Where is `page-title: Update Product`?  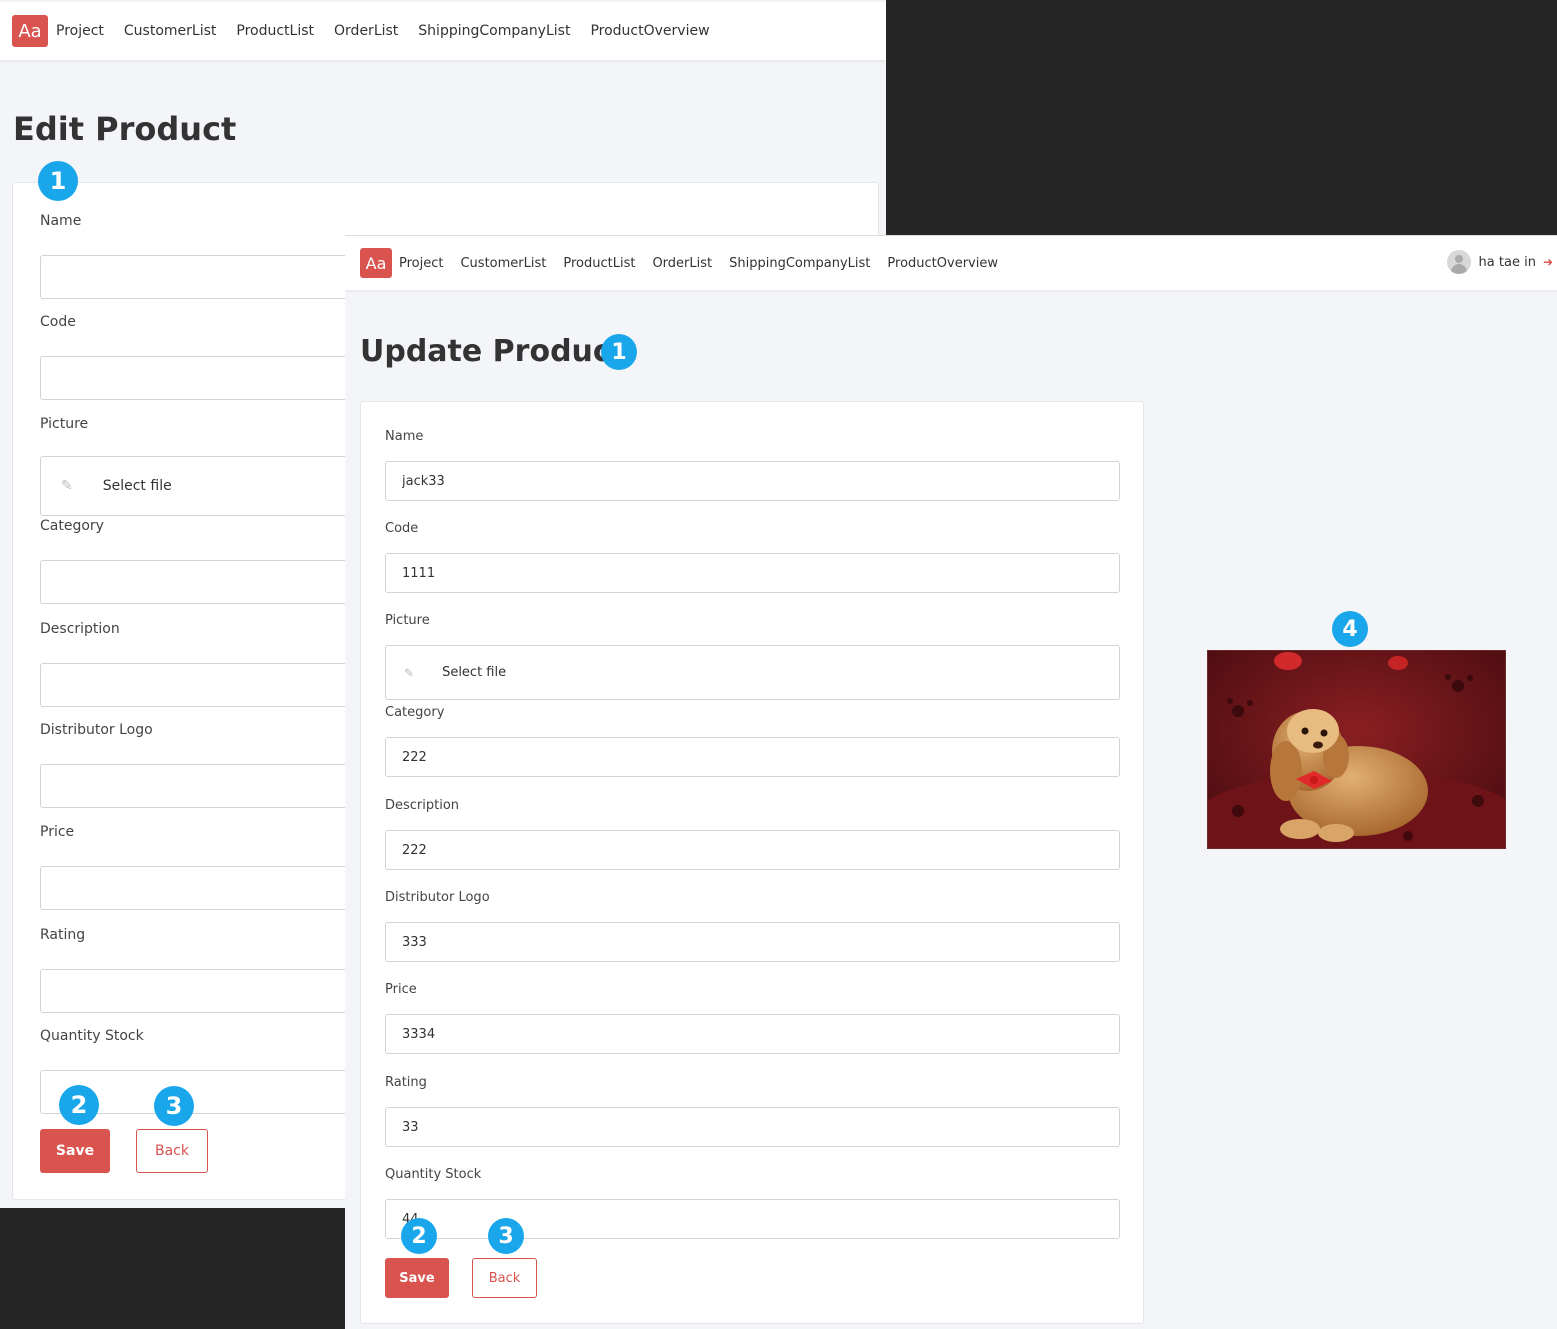 page-title: Update Product is located at coordinates (493, 351).